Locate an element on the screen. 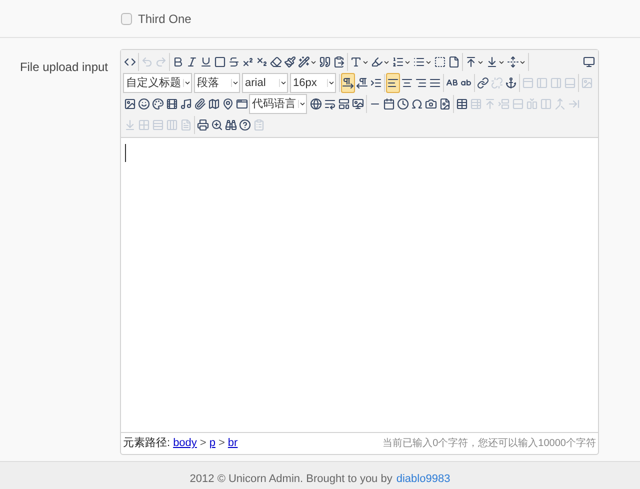 The width and height of the screenshot is (640, 489). toolbar-select: arial is located at coordinates (265, 83).